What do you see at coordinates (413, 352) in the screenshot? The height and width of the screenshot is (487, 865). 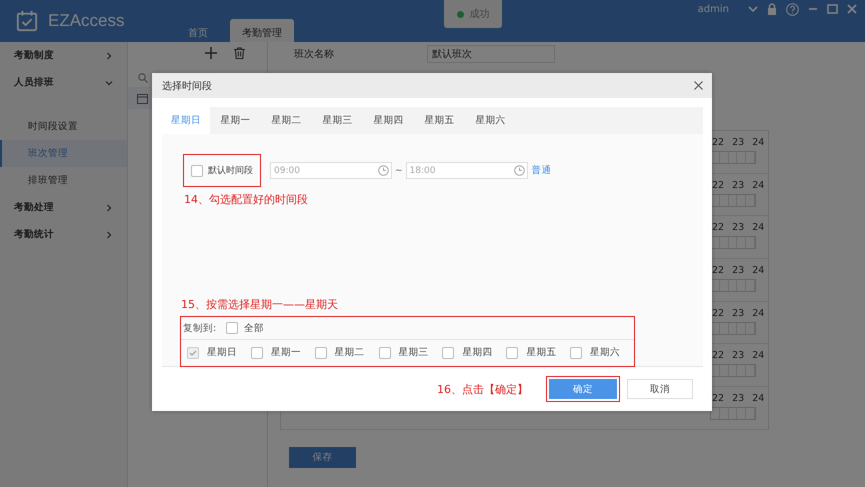 I see `checkbox-label: 星期三` at bounding box center [413, 352].